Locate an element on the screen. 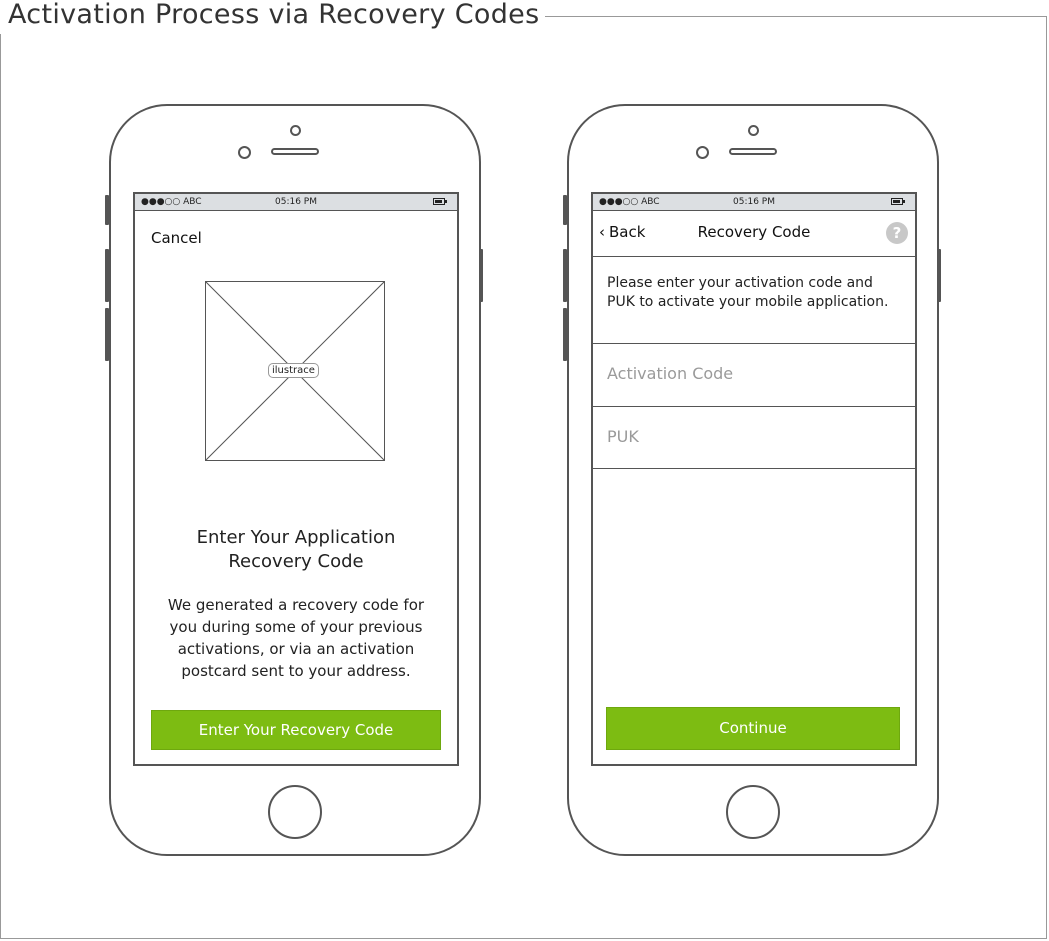  description-line: you during some of your previous is located at coordinates (296, 627).